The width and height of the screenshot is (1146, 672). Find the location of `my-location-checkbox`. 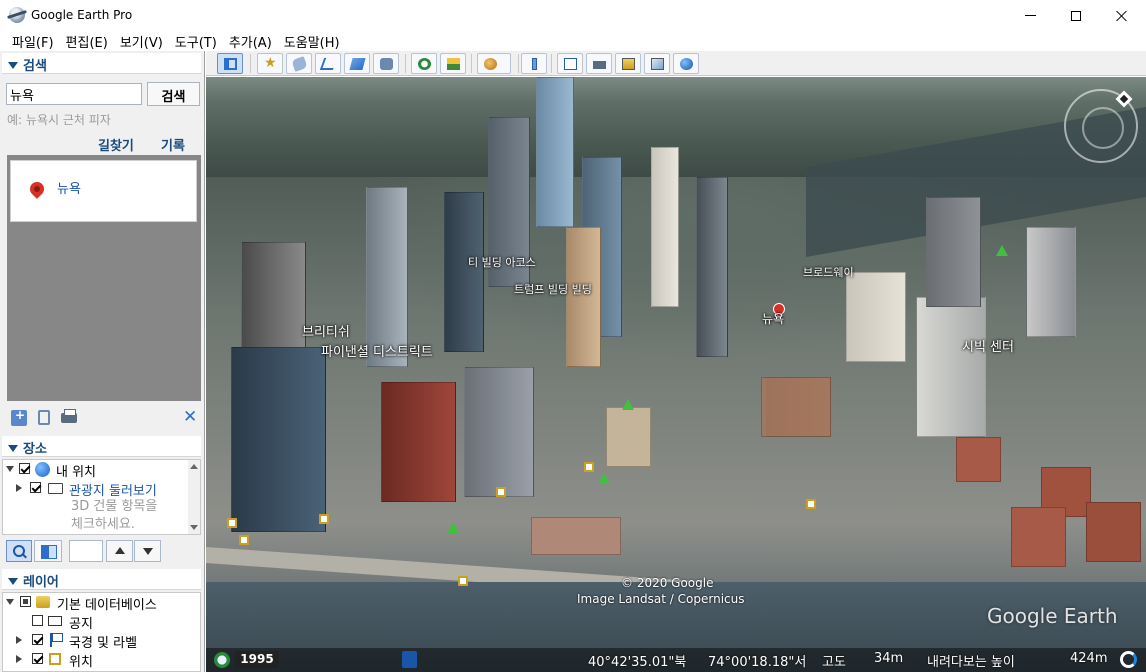

my-location-checkbox is located at coordinates (24, 468).